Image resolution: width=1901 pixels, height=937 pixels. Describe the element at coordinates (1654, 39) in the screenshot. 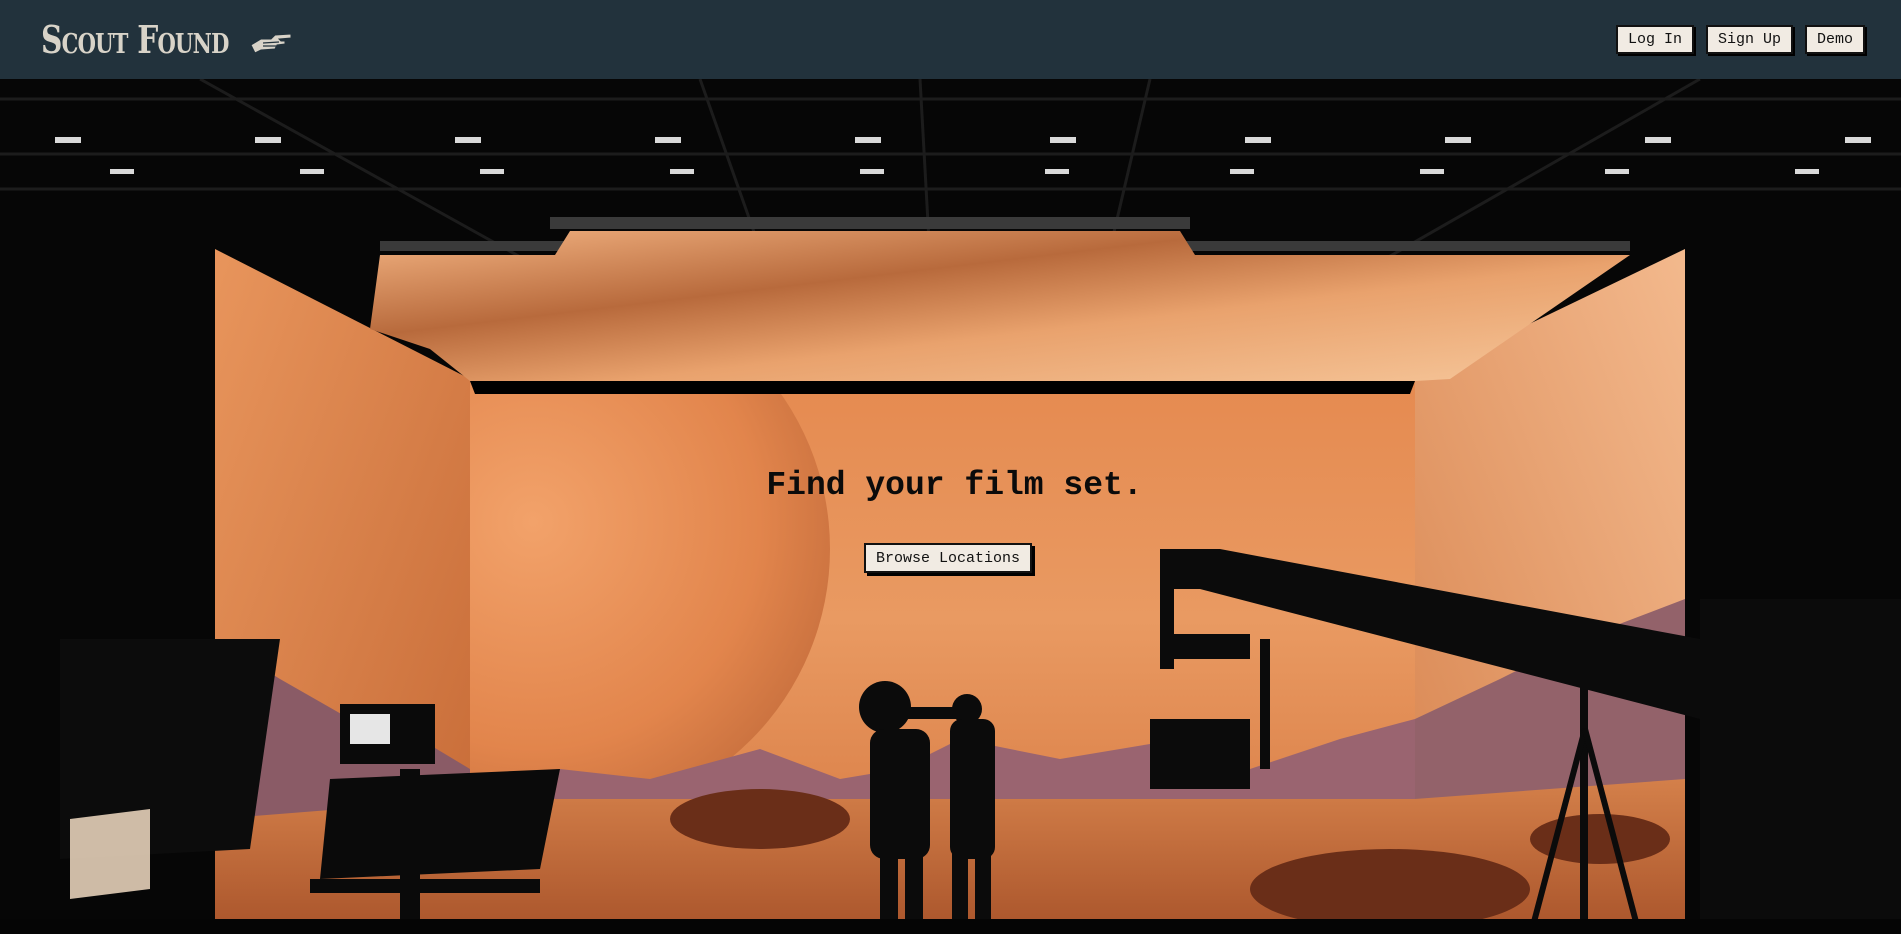

I see `login-button: Log In` at that location.